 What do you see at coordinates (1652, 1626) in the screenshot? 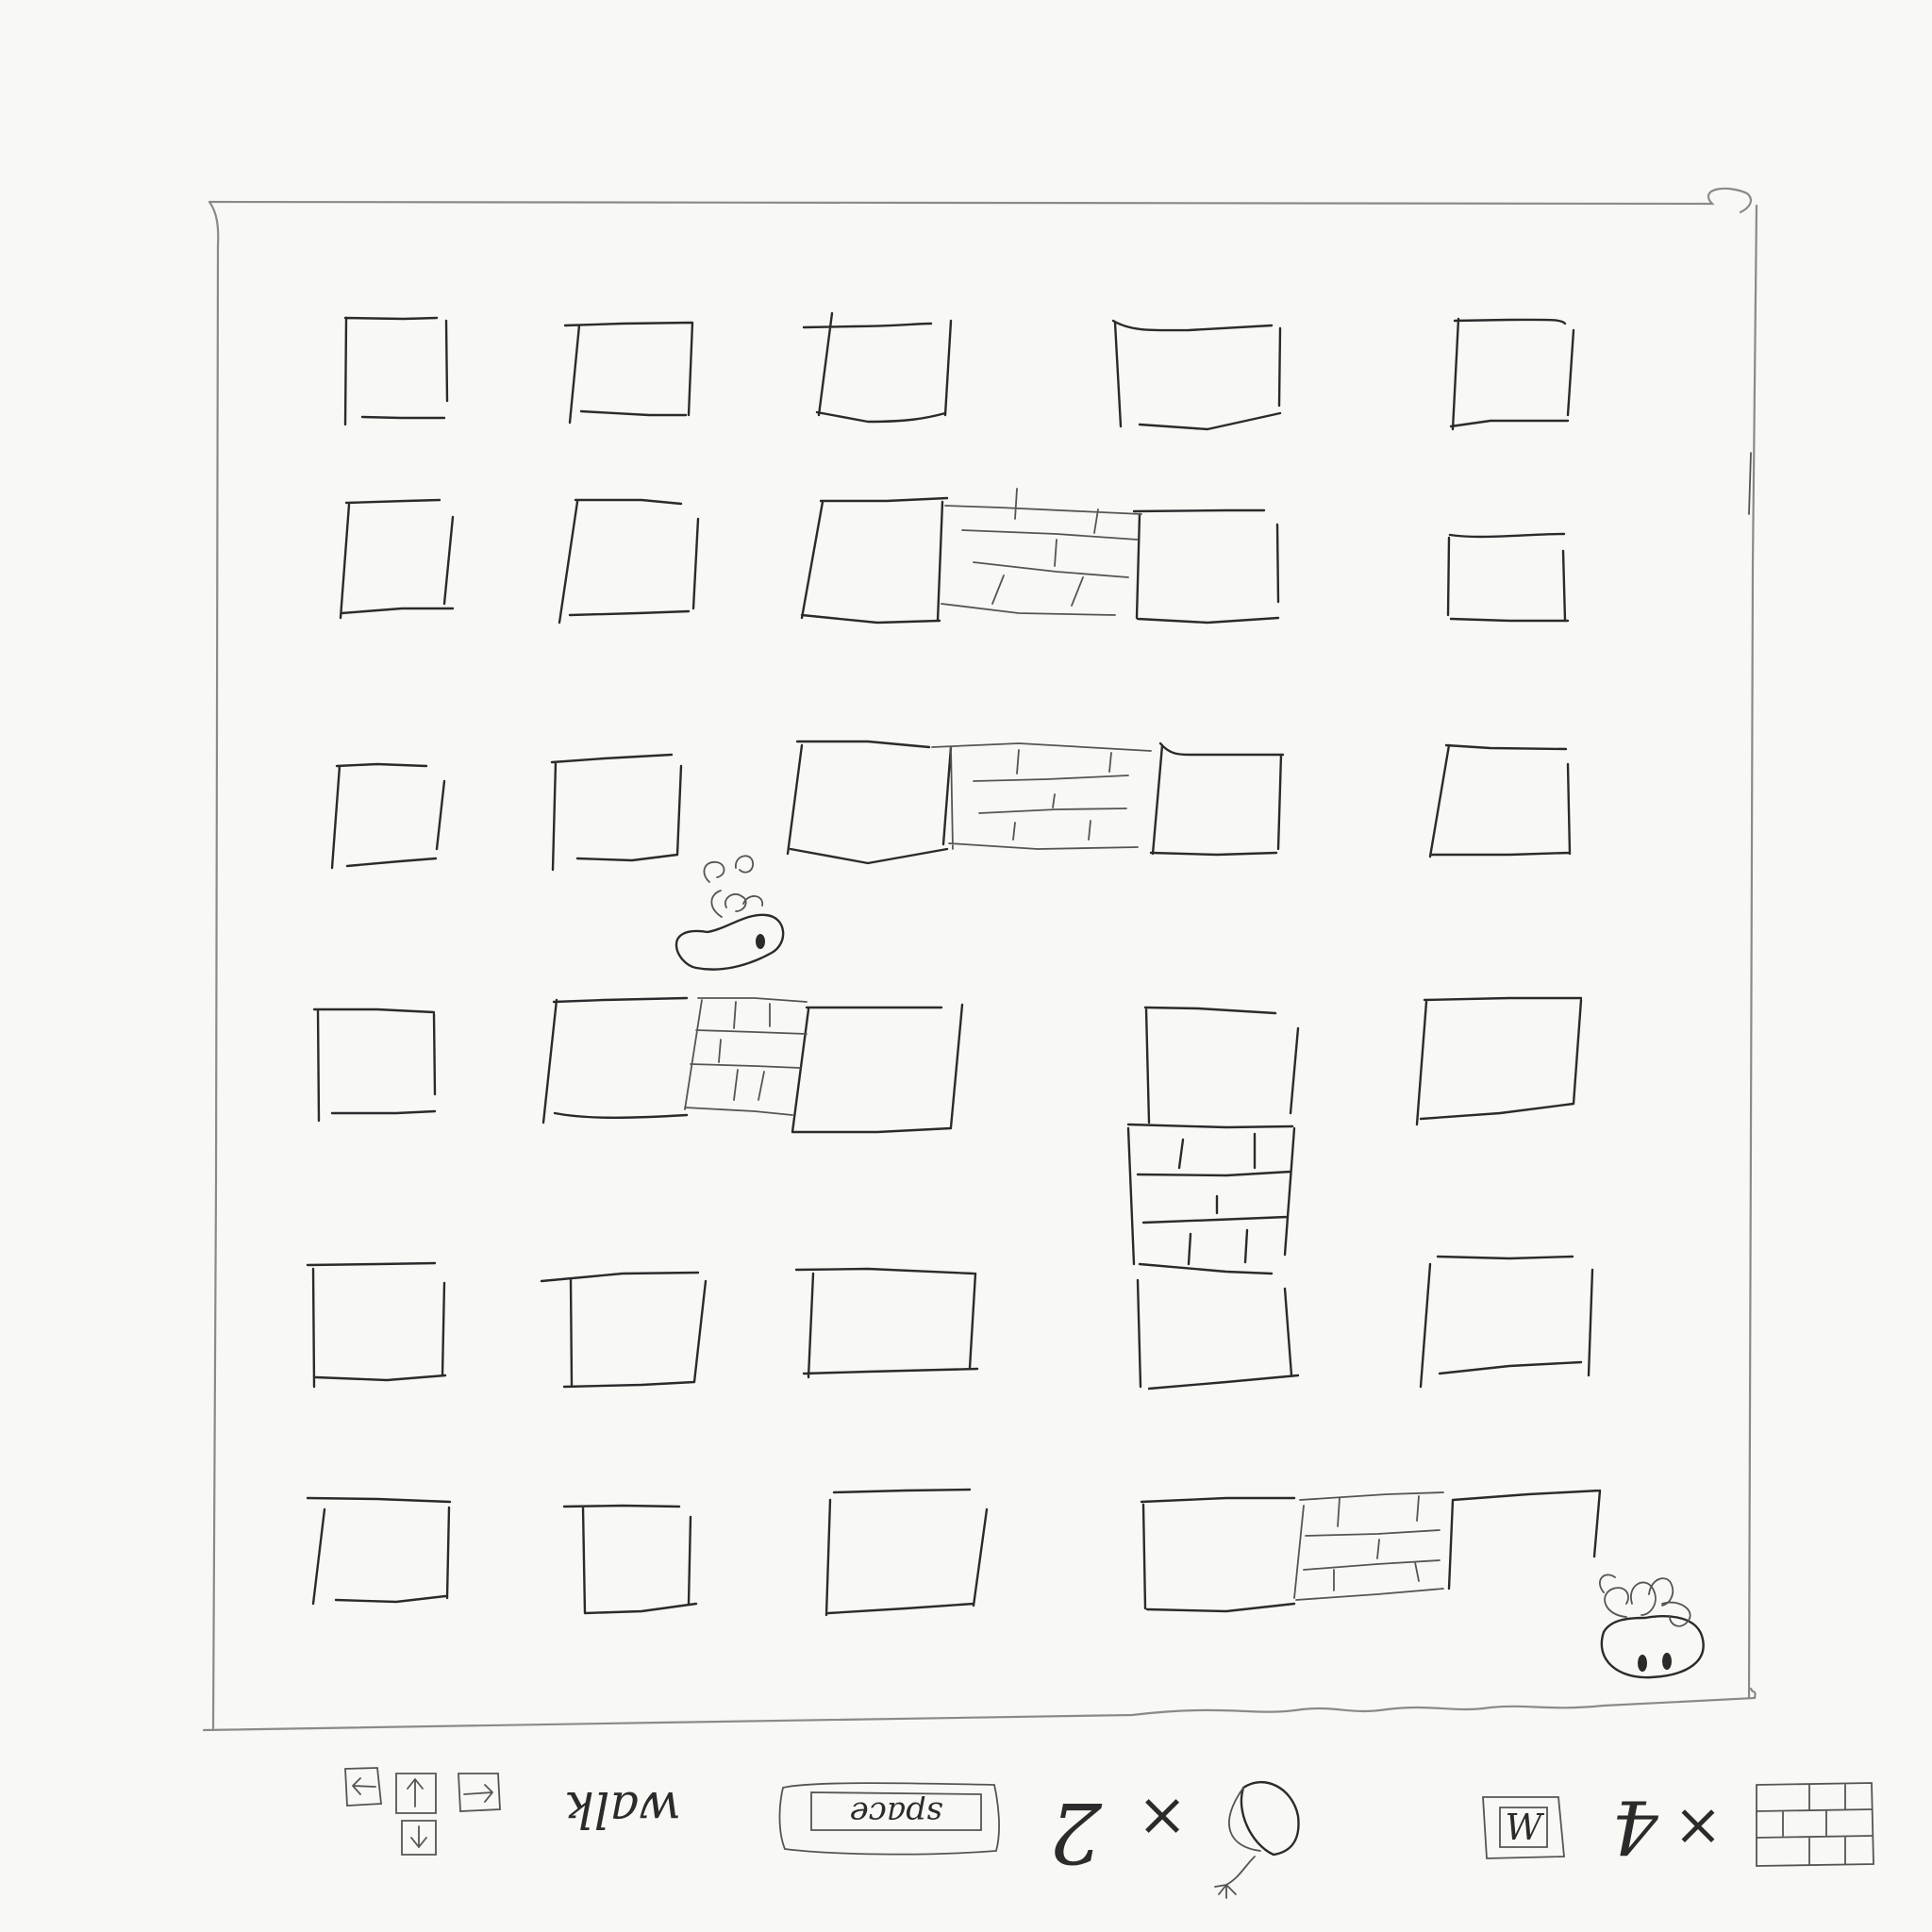
I see `enemy-character` at bounding box center [1652, 1626].